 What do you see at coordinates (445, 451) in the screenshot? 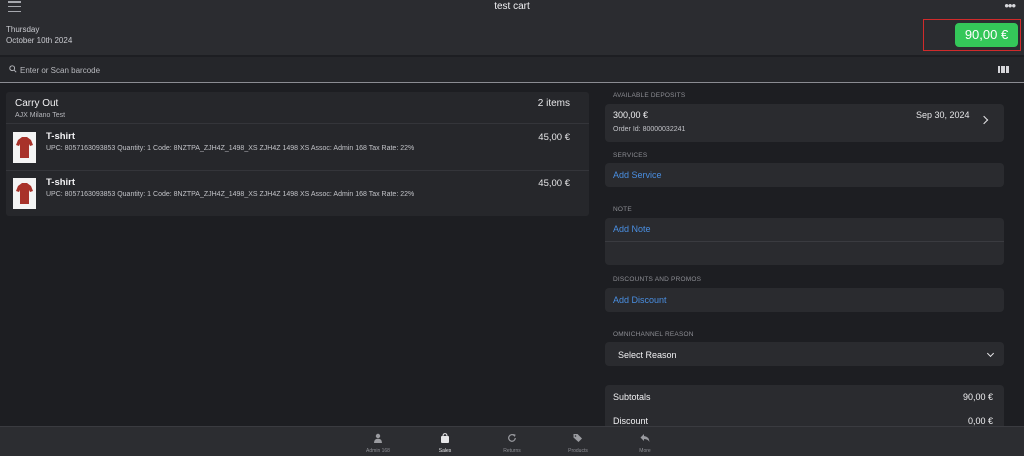
I see `tab-label: Sales` at bounding box center [445, 451].